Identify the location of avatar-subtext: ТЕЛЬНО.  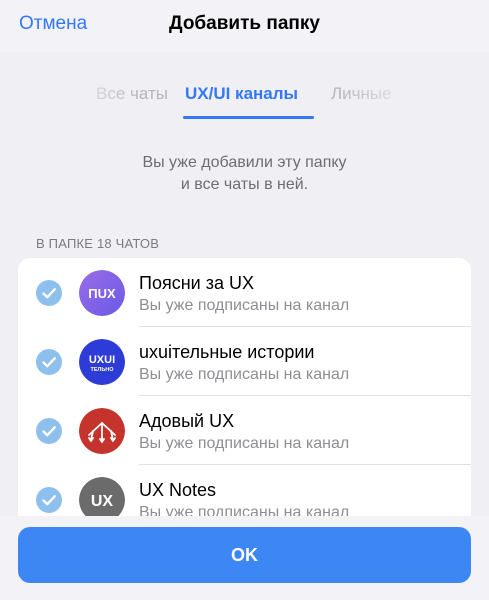
(102, 370).